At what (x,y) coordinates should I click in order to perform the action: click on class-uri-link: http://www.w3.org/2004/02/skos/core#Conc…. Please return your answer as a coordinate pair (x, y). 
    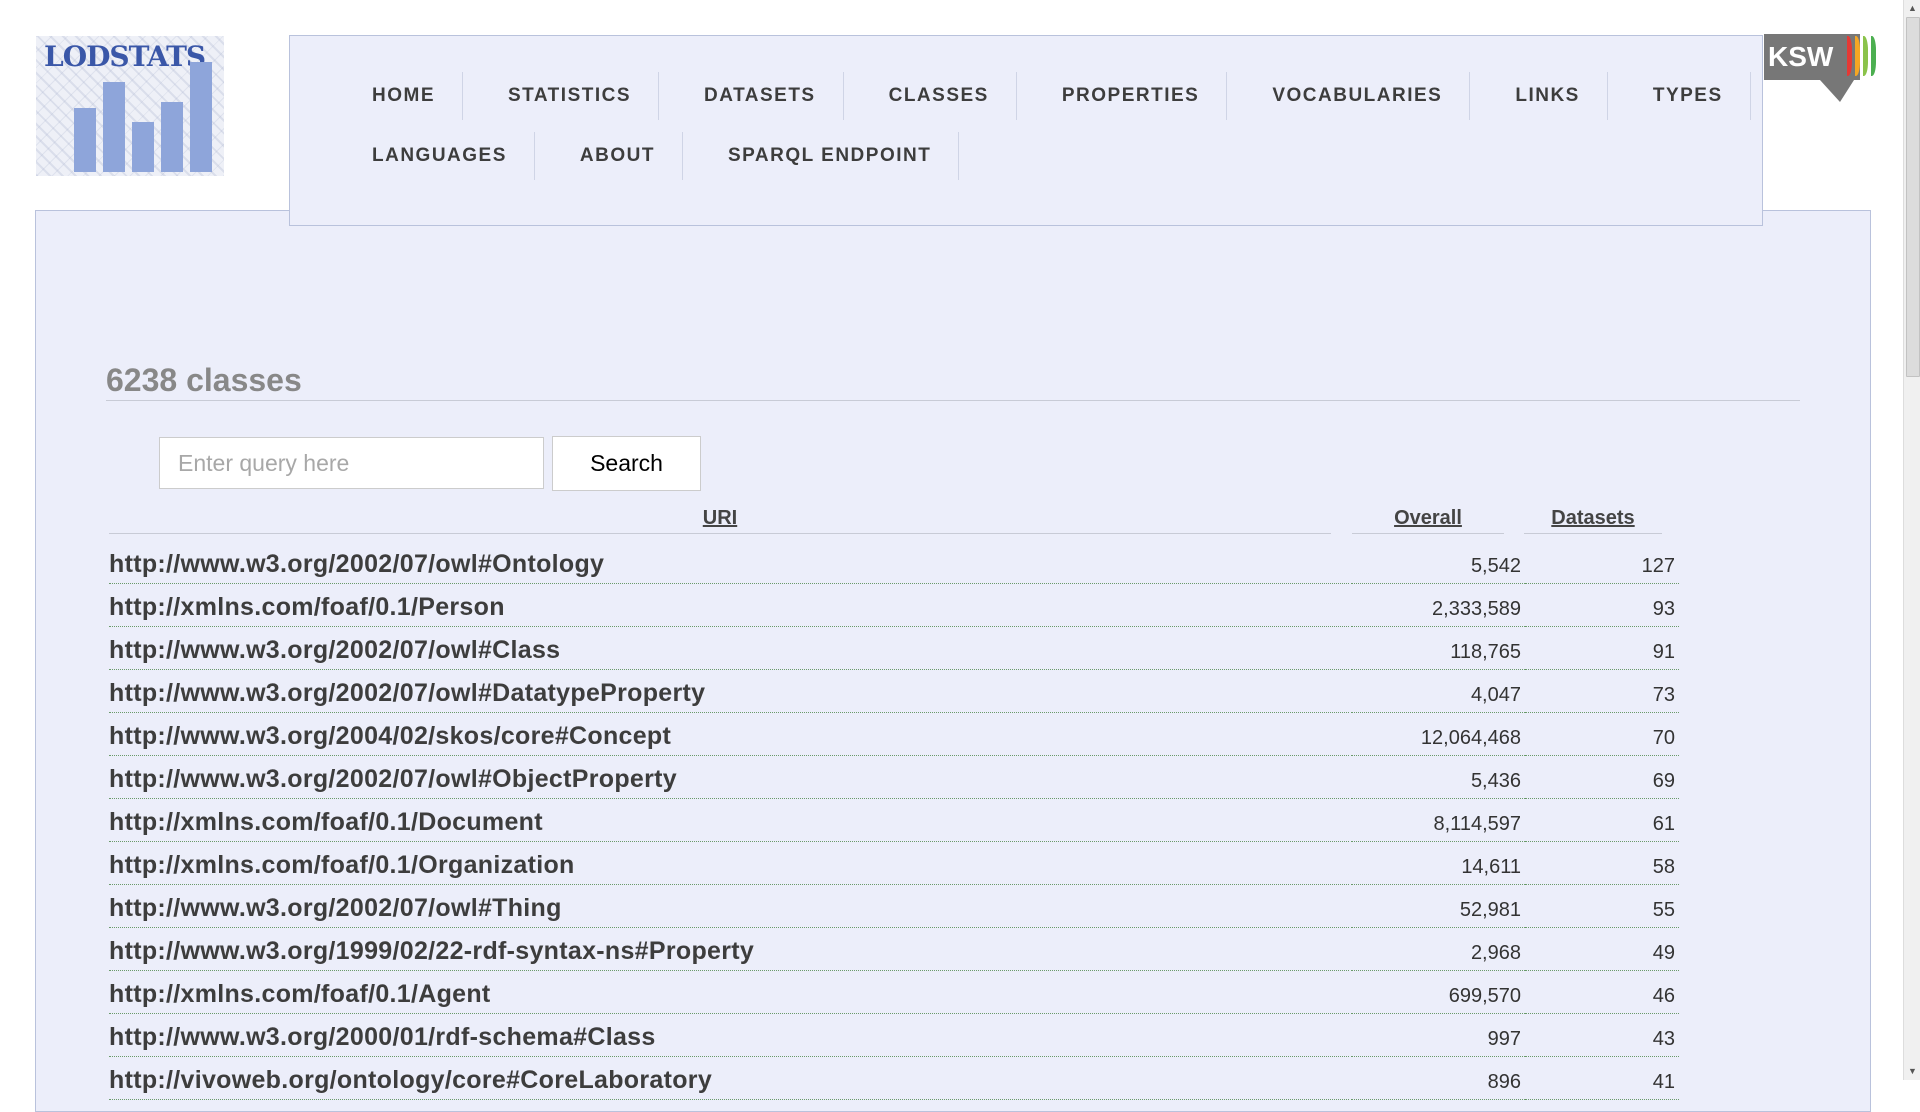
    Looking at the image, I should click on (729, 734).